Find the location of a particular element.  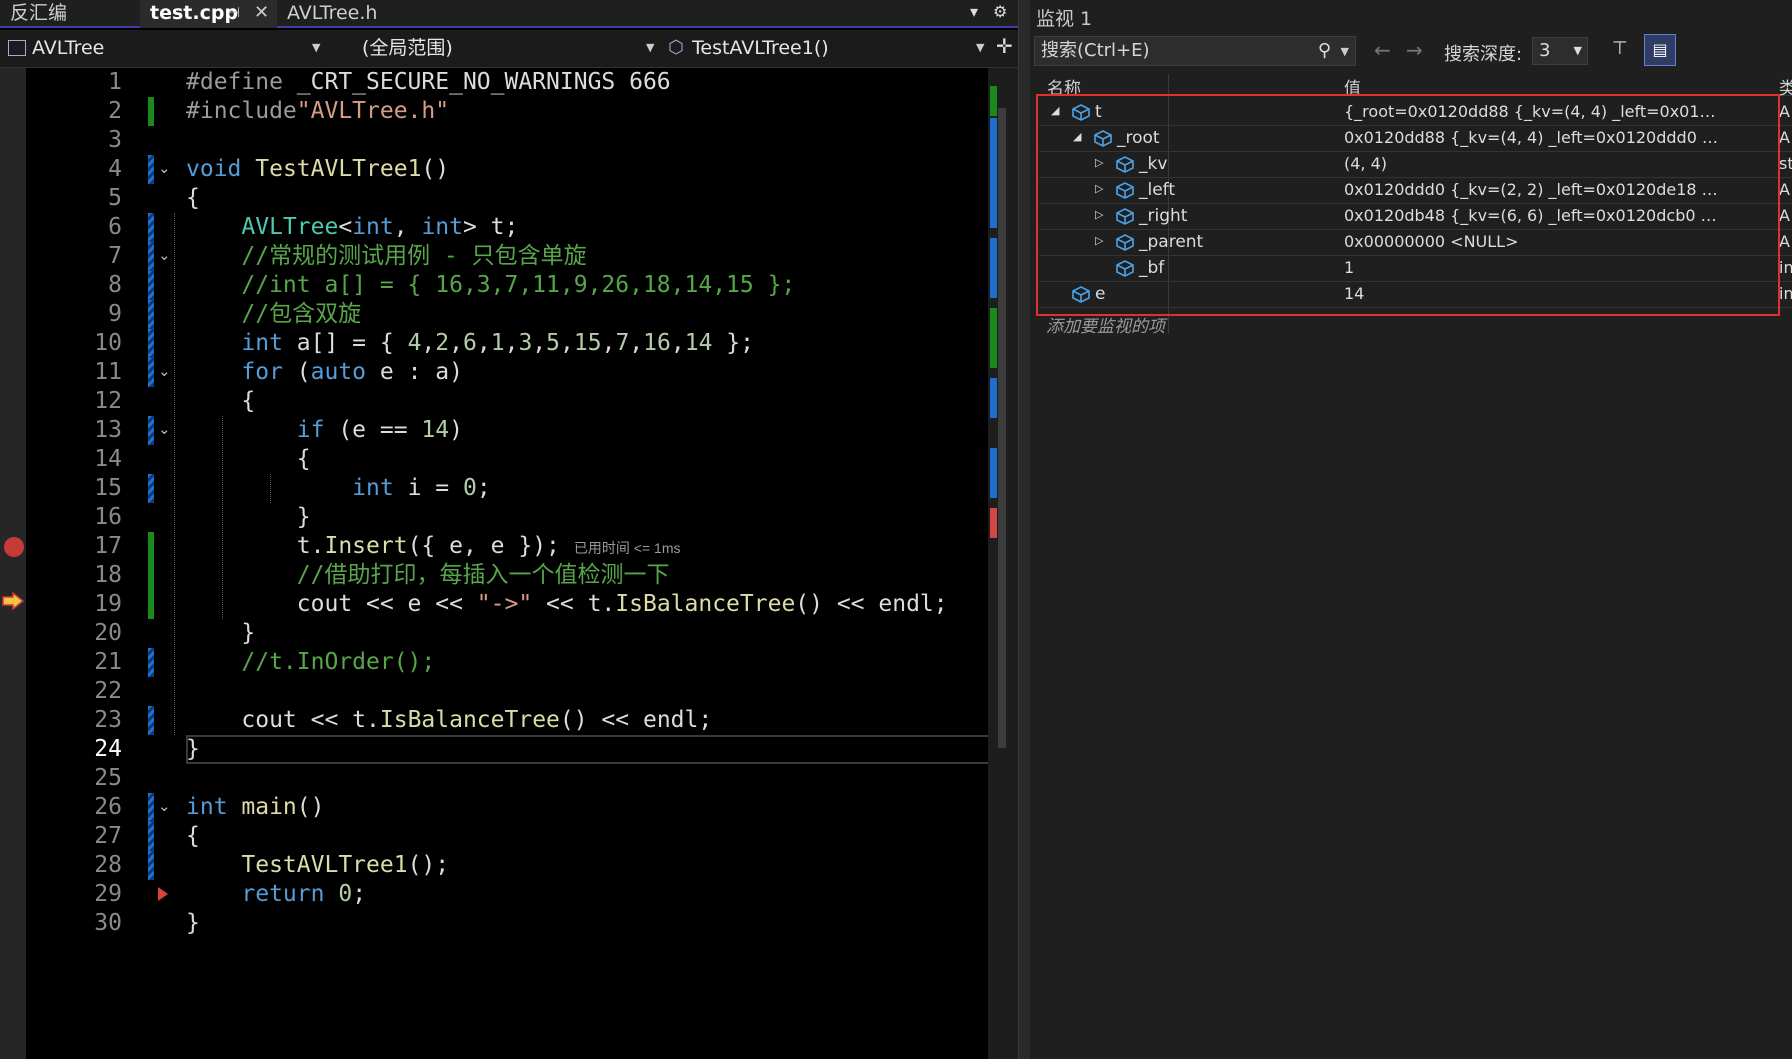

code-line: 15 int i = 0; is located at coordinates (507, 488).